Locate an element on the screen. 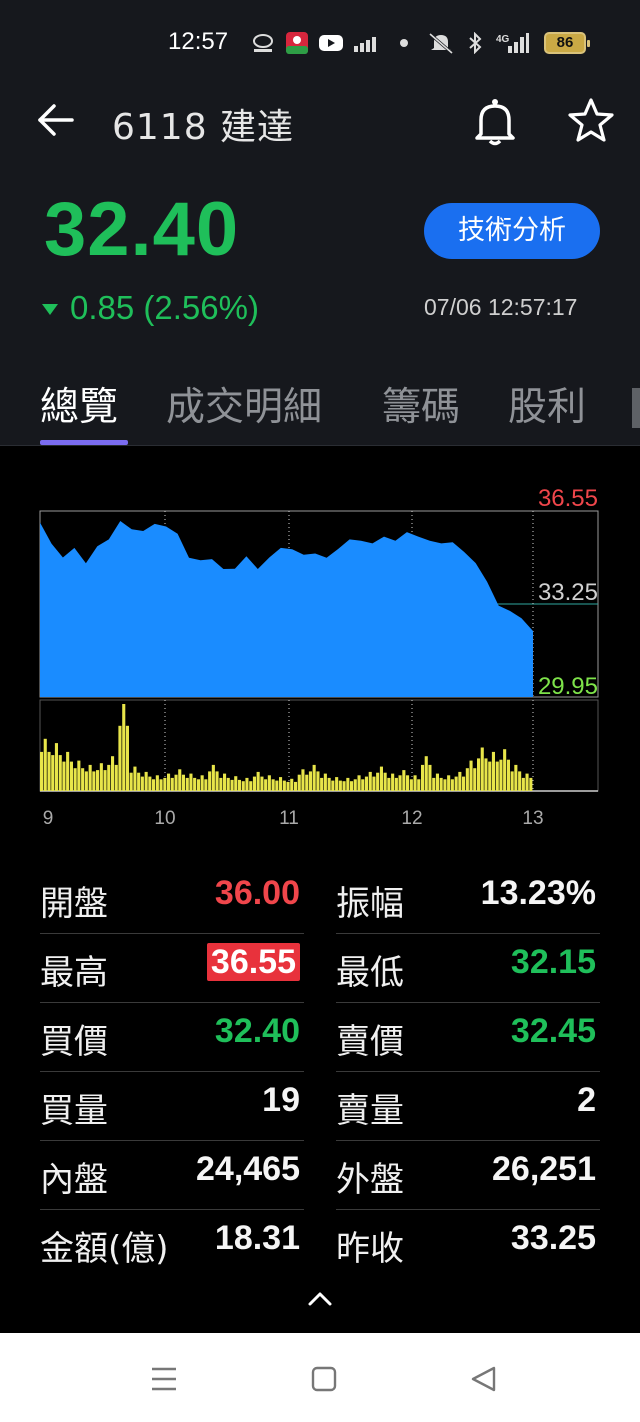  price-area-fill is located at coordinates (286, 609).